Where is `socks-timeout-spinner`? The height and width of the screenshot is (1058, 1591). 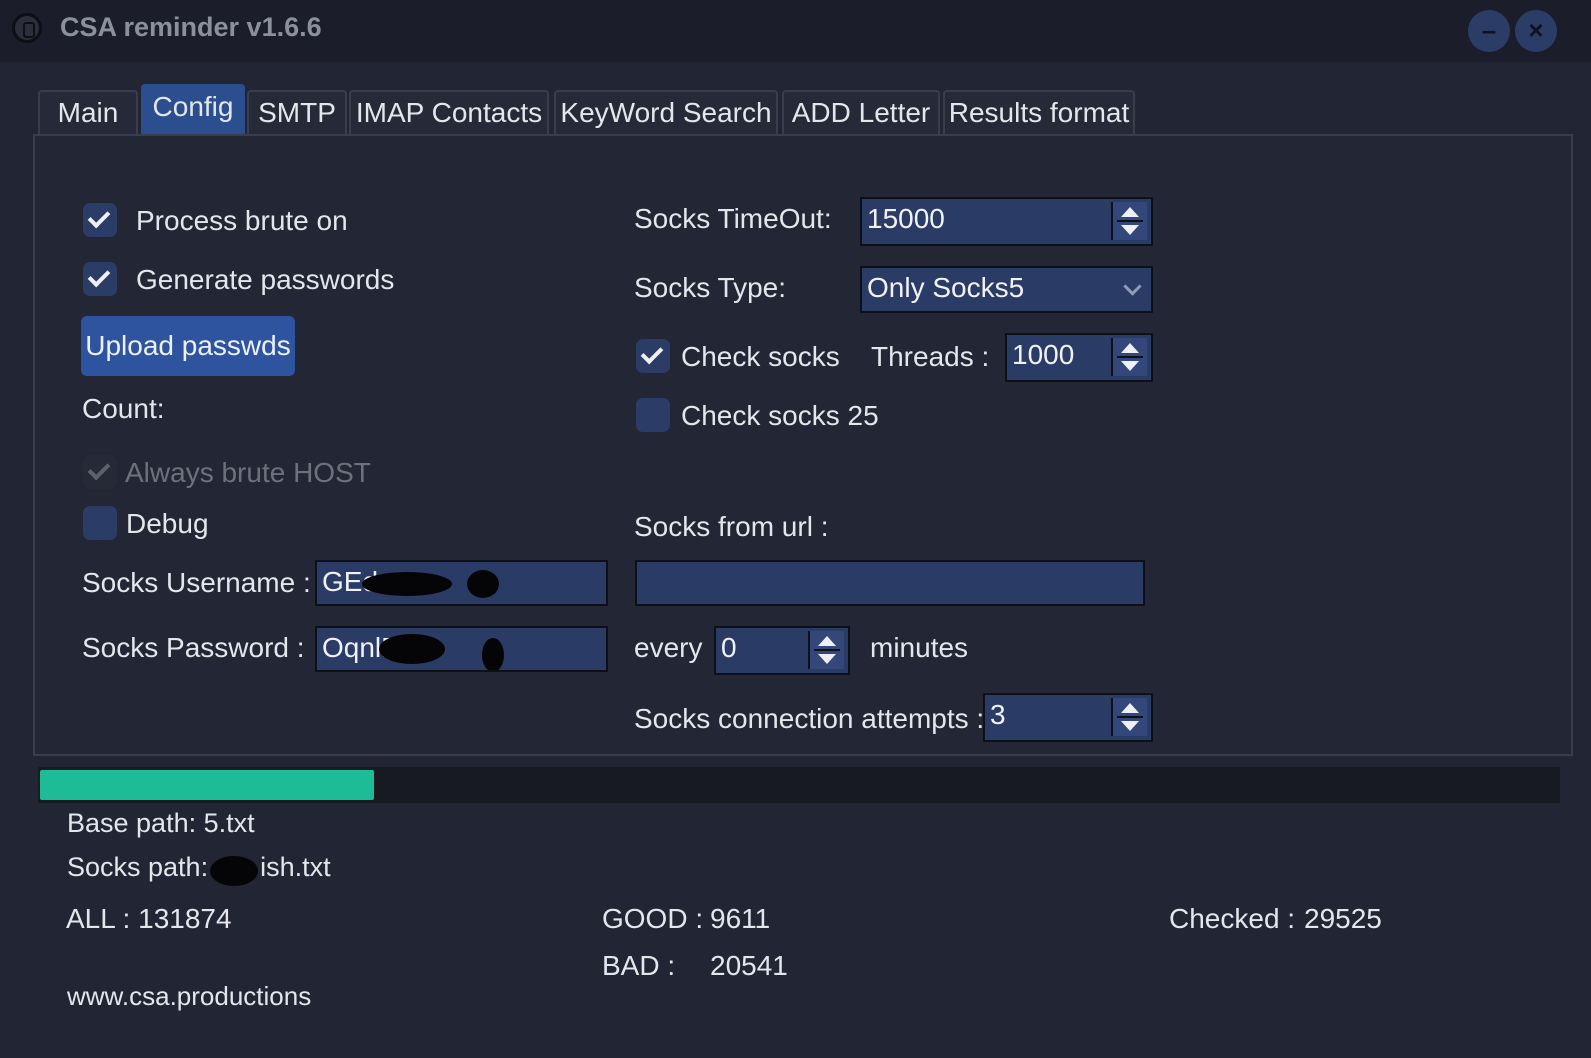 socks-timeout-spinner is located at coordinates (1129, 221).